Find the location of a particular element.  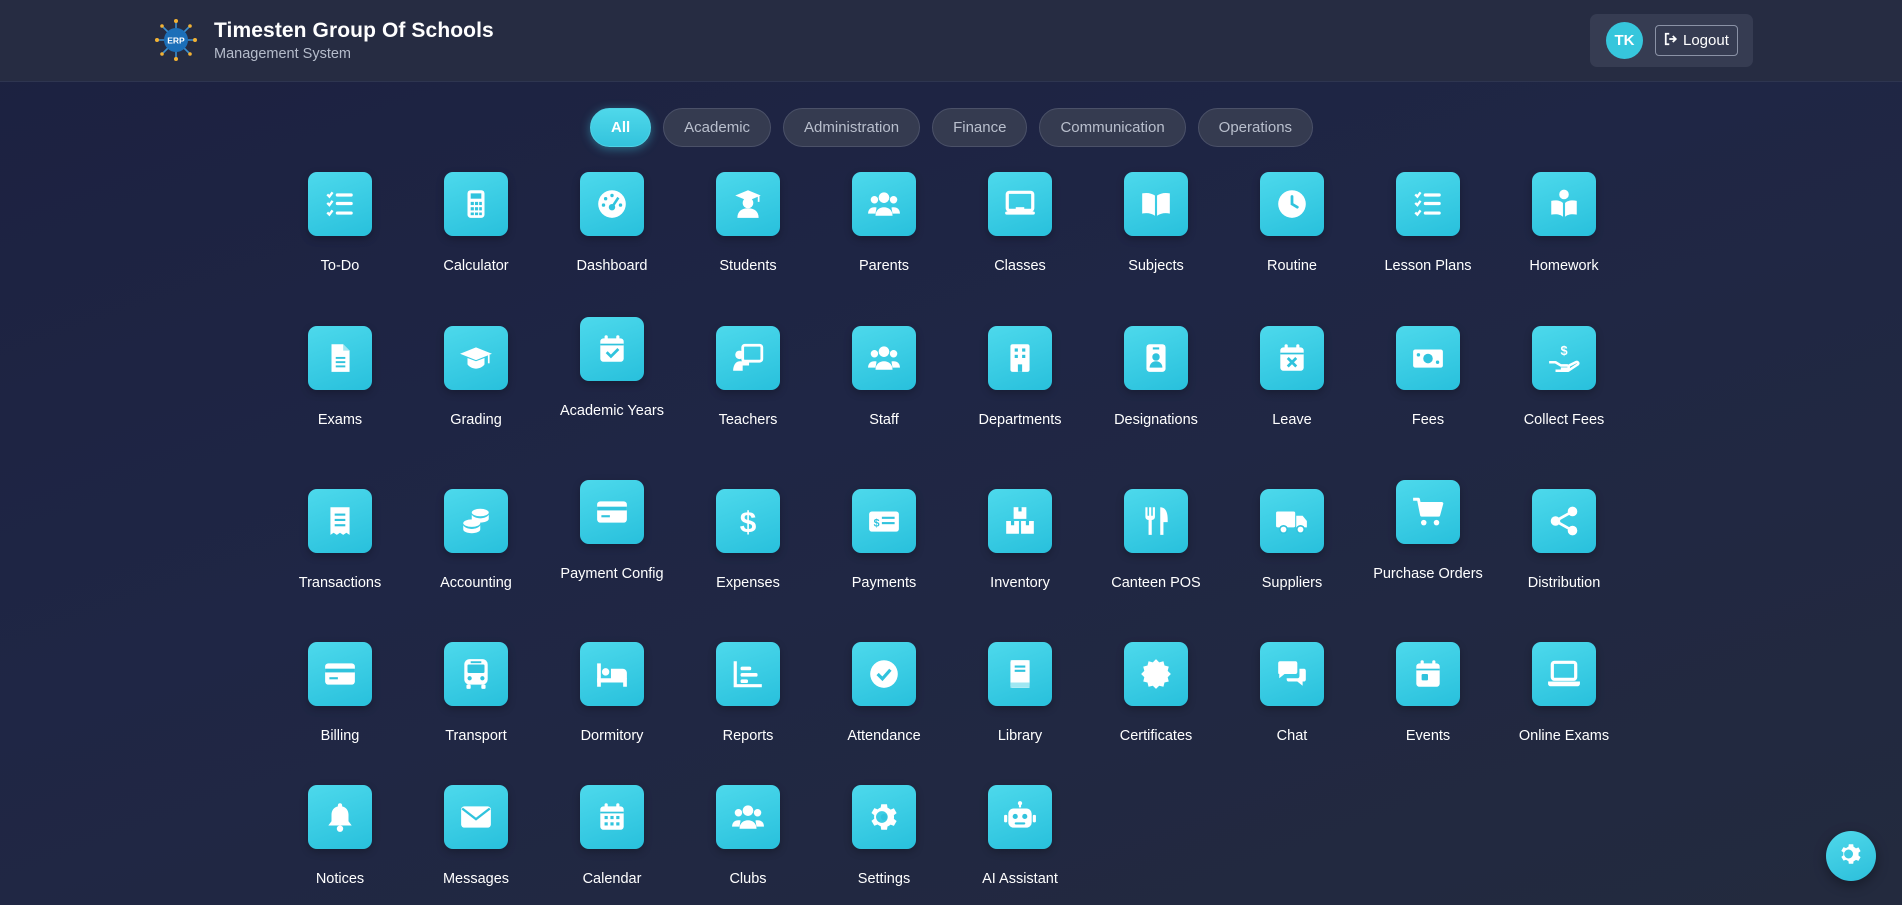

app-label: Transport is located at coordinates (476, 736).